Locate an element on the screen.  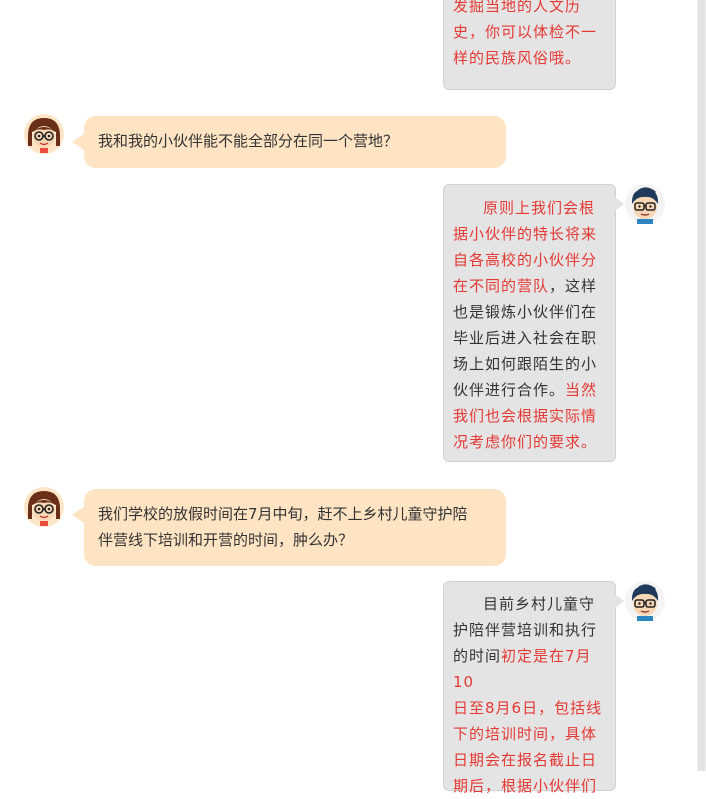
user-bubble: 我和我的小伙伴能不能全部分在同一个营地？ is located at coordinates (289, 142).